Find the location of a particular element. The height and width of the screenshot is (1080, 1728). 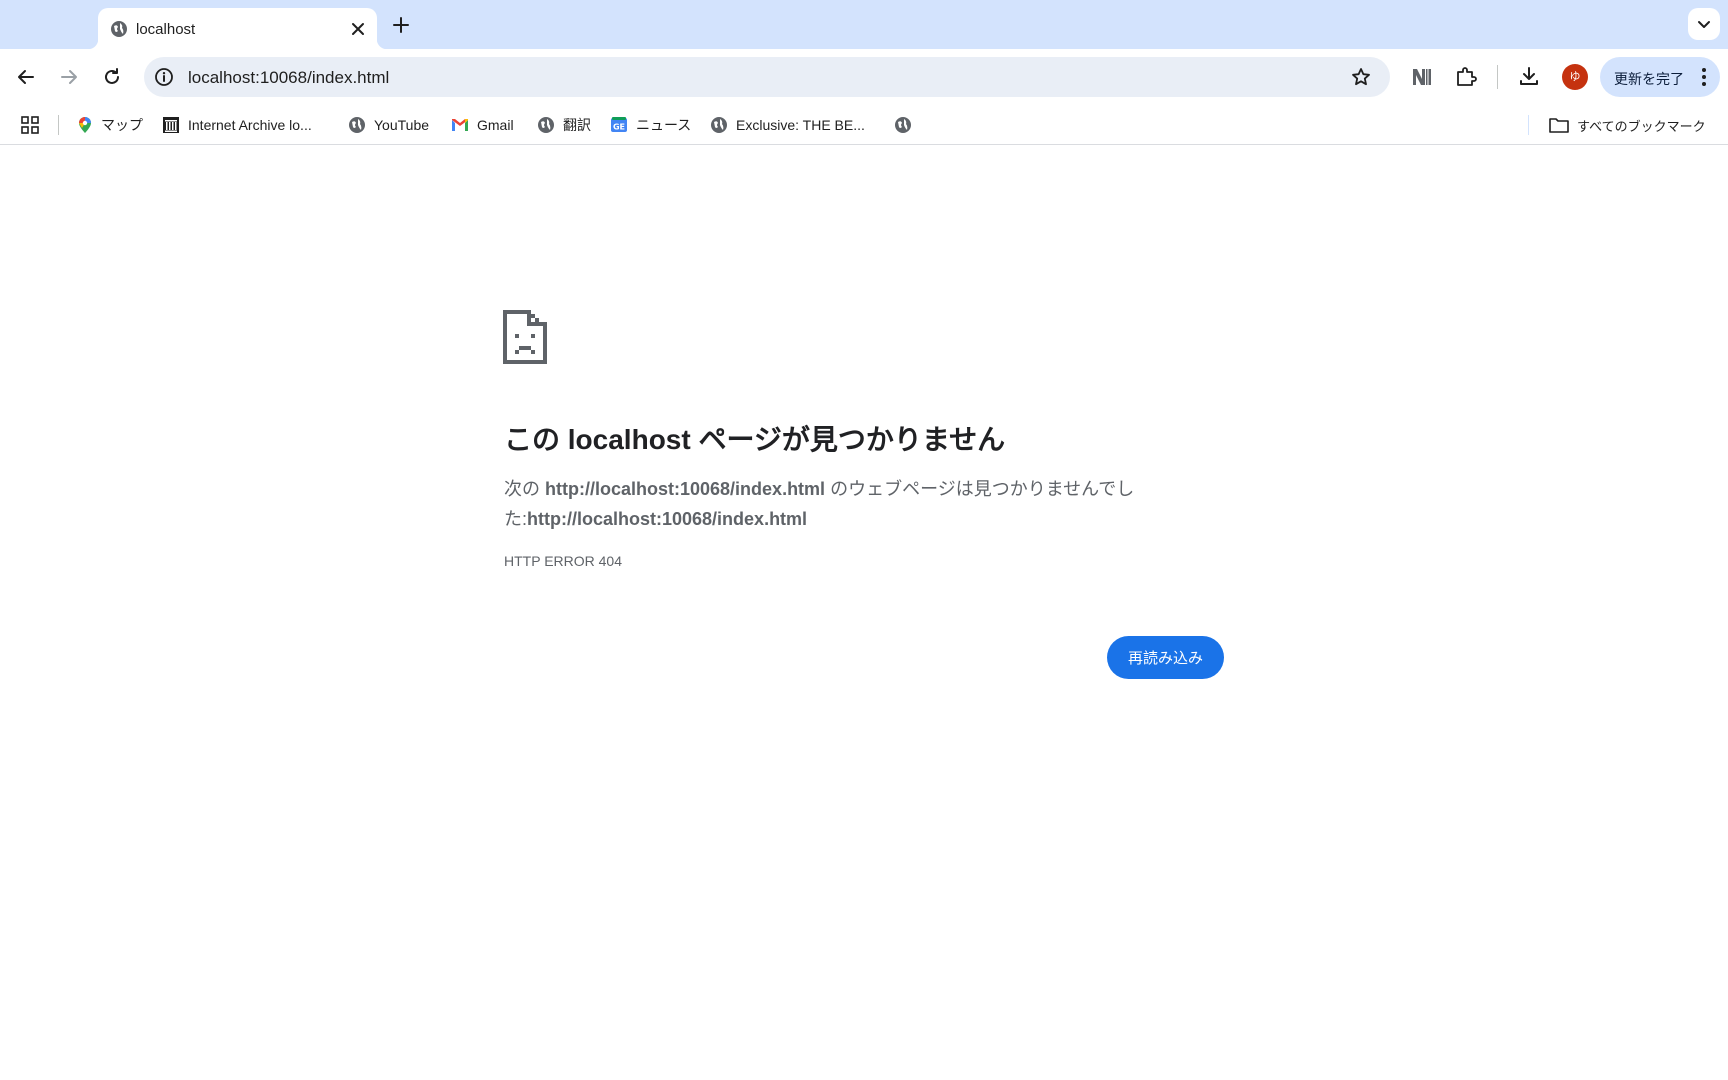

close-icon is located at coordinates (358, 29).